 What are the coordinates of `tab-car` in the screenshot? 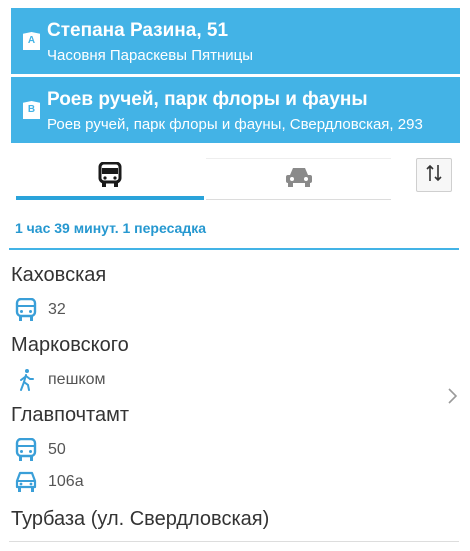 It's located at (298, 179).